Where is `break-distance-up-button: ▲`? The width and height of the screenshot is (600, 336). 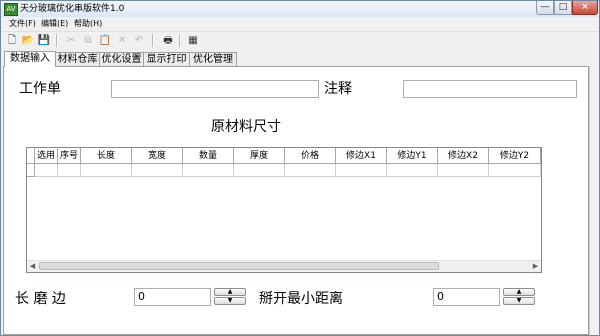
break-distance-up-button: ▲ is located at coordinates (519, 292).